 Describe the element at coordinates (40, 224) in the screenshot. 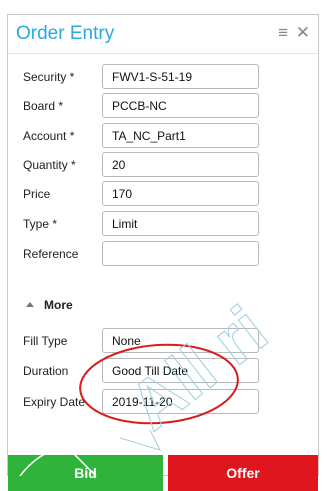

I see `type-label: Type *` at that location.